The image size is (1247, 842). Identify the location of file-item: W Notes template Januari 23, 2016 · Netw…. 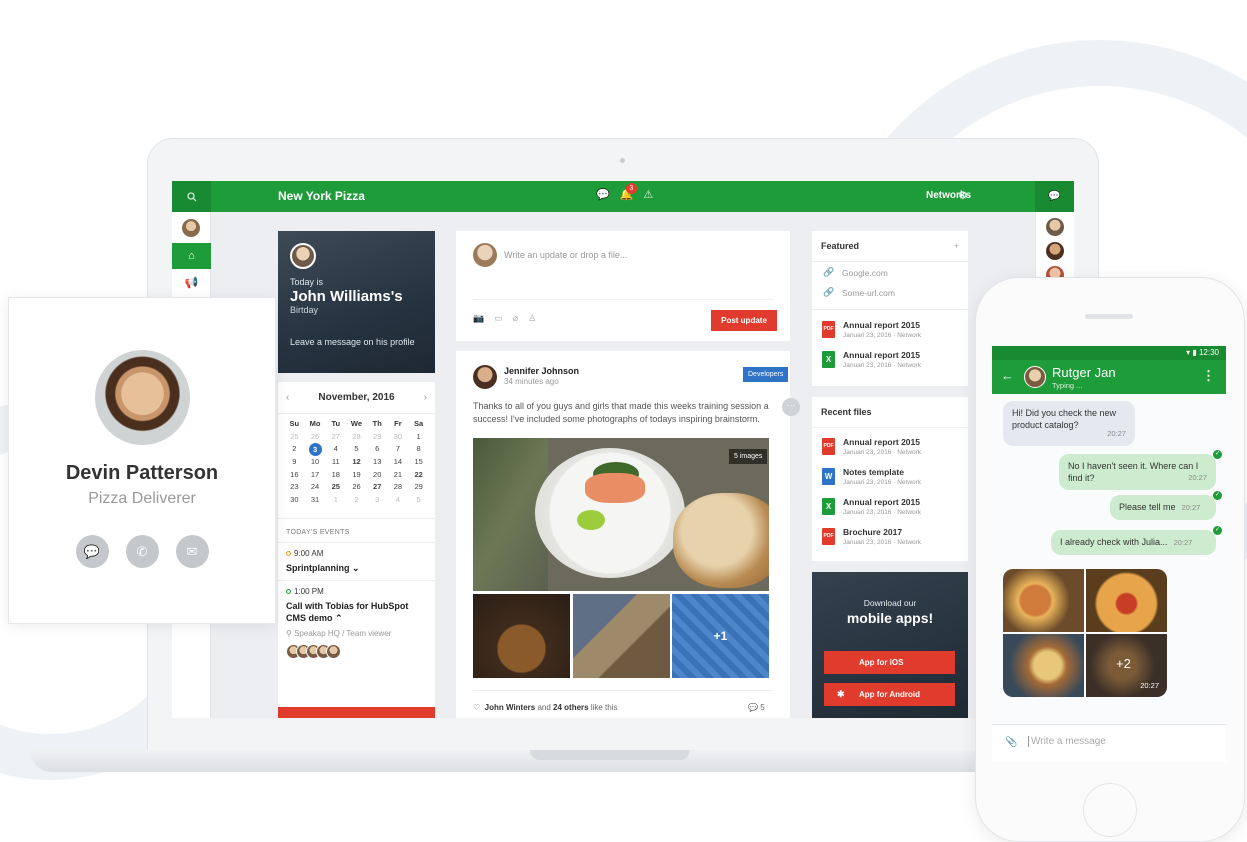
(890, 478).